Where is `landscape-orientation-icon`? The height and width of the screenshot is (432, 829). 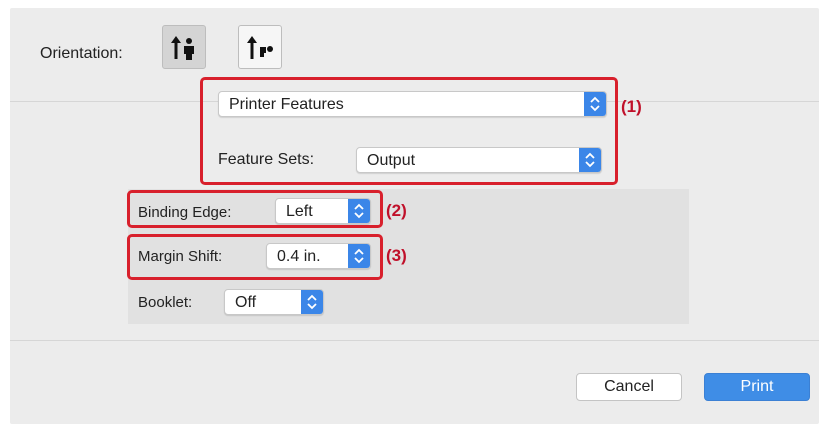
landscape-orientation-icon is located at coordinates (260, 47).